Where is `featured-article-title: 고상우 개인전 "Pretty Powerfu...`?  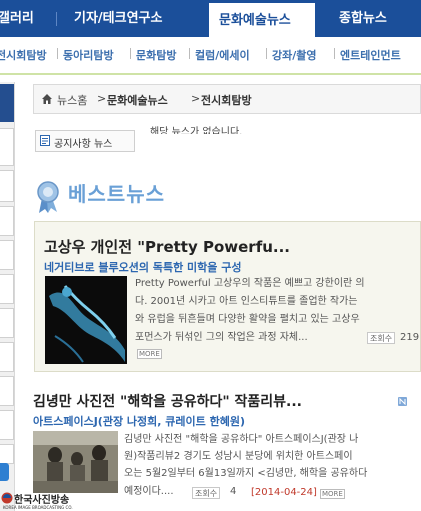 featured-article-title: 고상우 개인전 "Pretty Powerfu... is located at coordinates (167, 246).